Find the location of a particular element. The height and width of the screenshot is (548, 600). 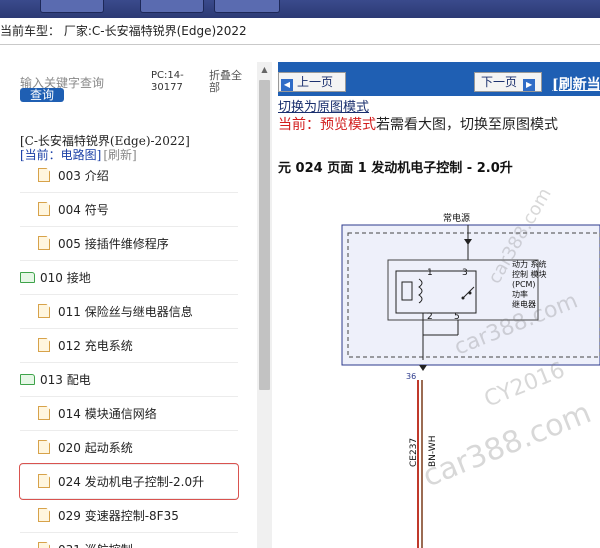

tree-document: 014 模块通信网络 is located at coordinates (129, 413).